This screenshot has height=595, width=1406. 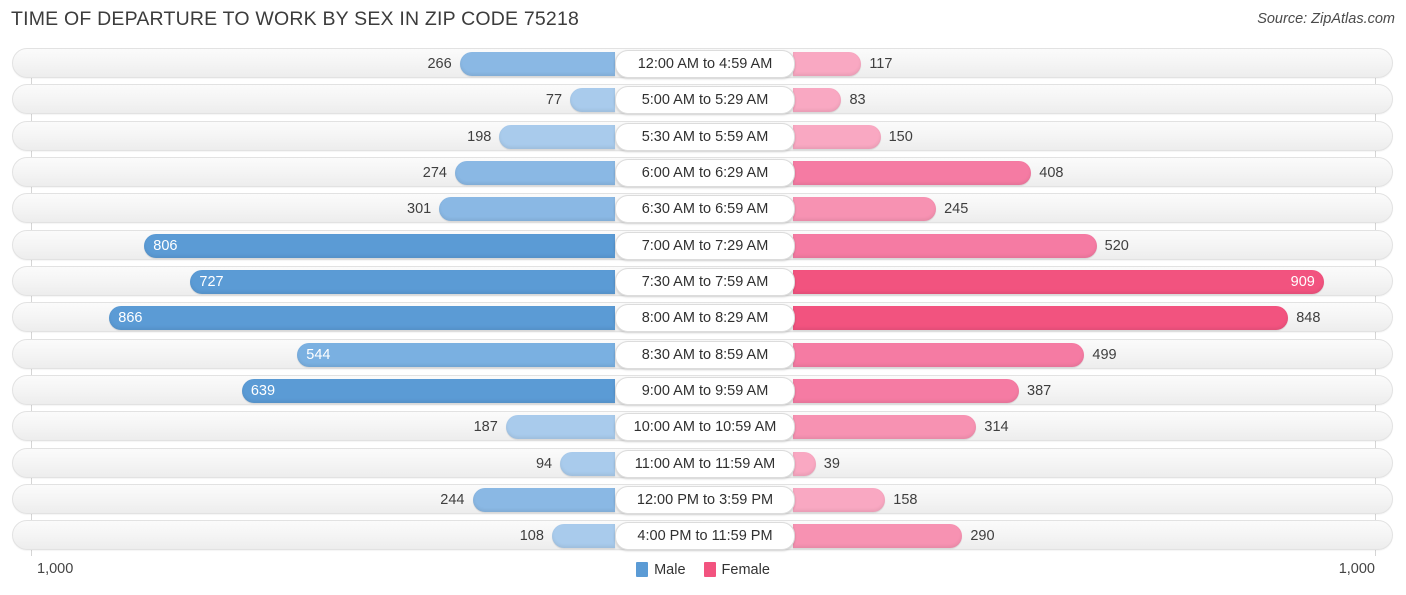 I want to click on category-label: 7:30 AM to 7:59 AM, so click(x=705, y=281).